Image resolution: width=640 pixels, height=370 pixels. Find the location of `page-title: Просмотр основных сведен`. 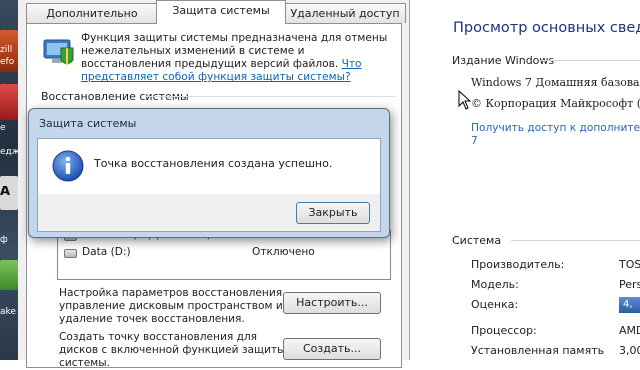

page-title: Просмотр основных сведен is located at coordinates (546, 28).